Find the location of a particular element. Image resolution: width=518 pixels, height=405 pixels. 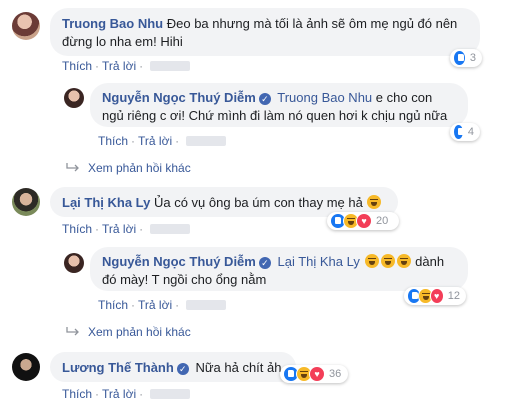

reaction-summary: 3 is located at coordinates (466, 58).